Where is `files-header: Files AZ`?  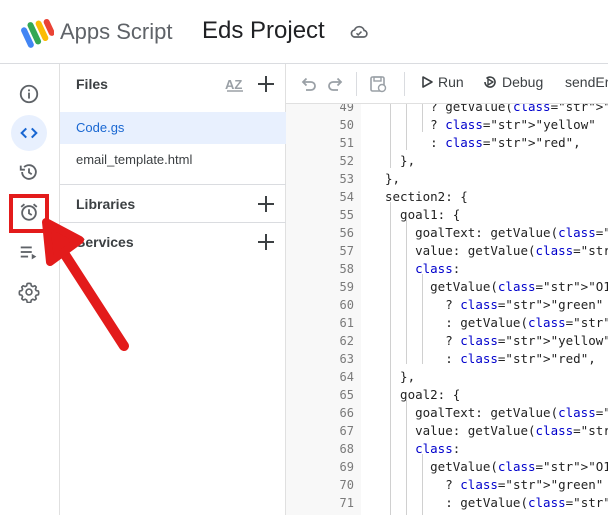
files-header: Files AZ is located at coordinates (173, 84).